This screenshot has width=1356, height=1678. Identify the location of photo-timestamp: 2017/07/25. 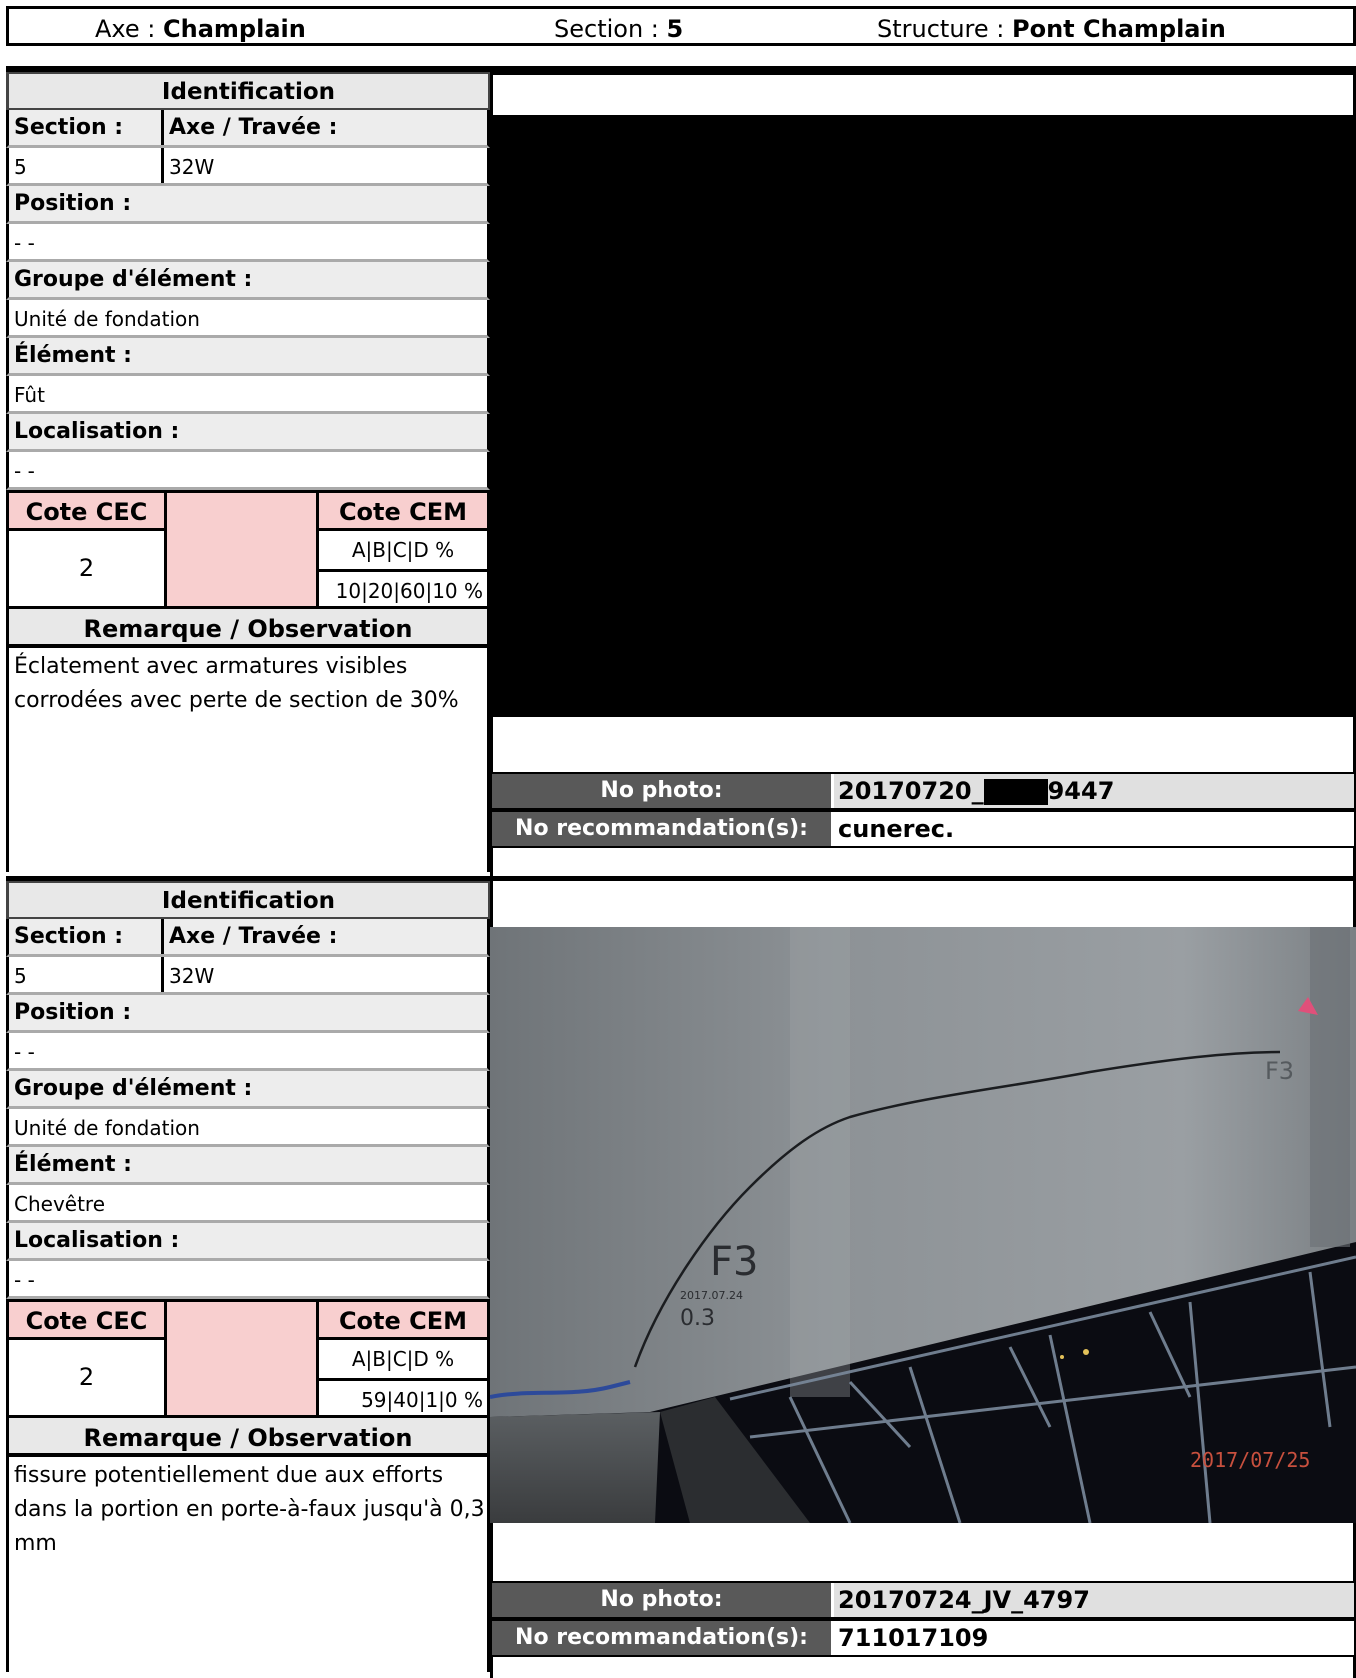
(1250, 1460).